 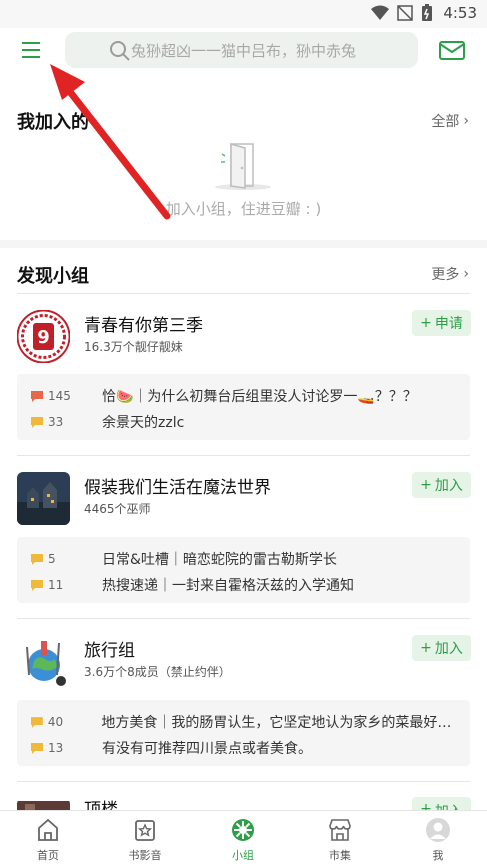 I want to click on mail-icon, so click(x=452, y=50).